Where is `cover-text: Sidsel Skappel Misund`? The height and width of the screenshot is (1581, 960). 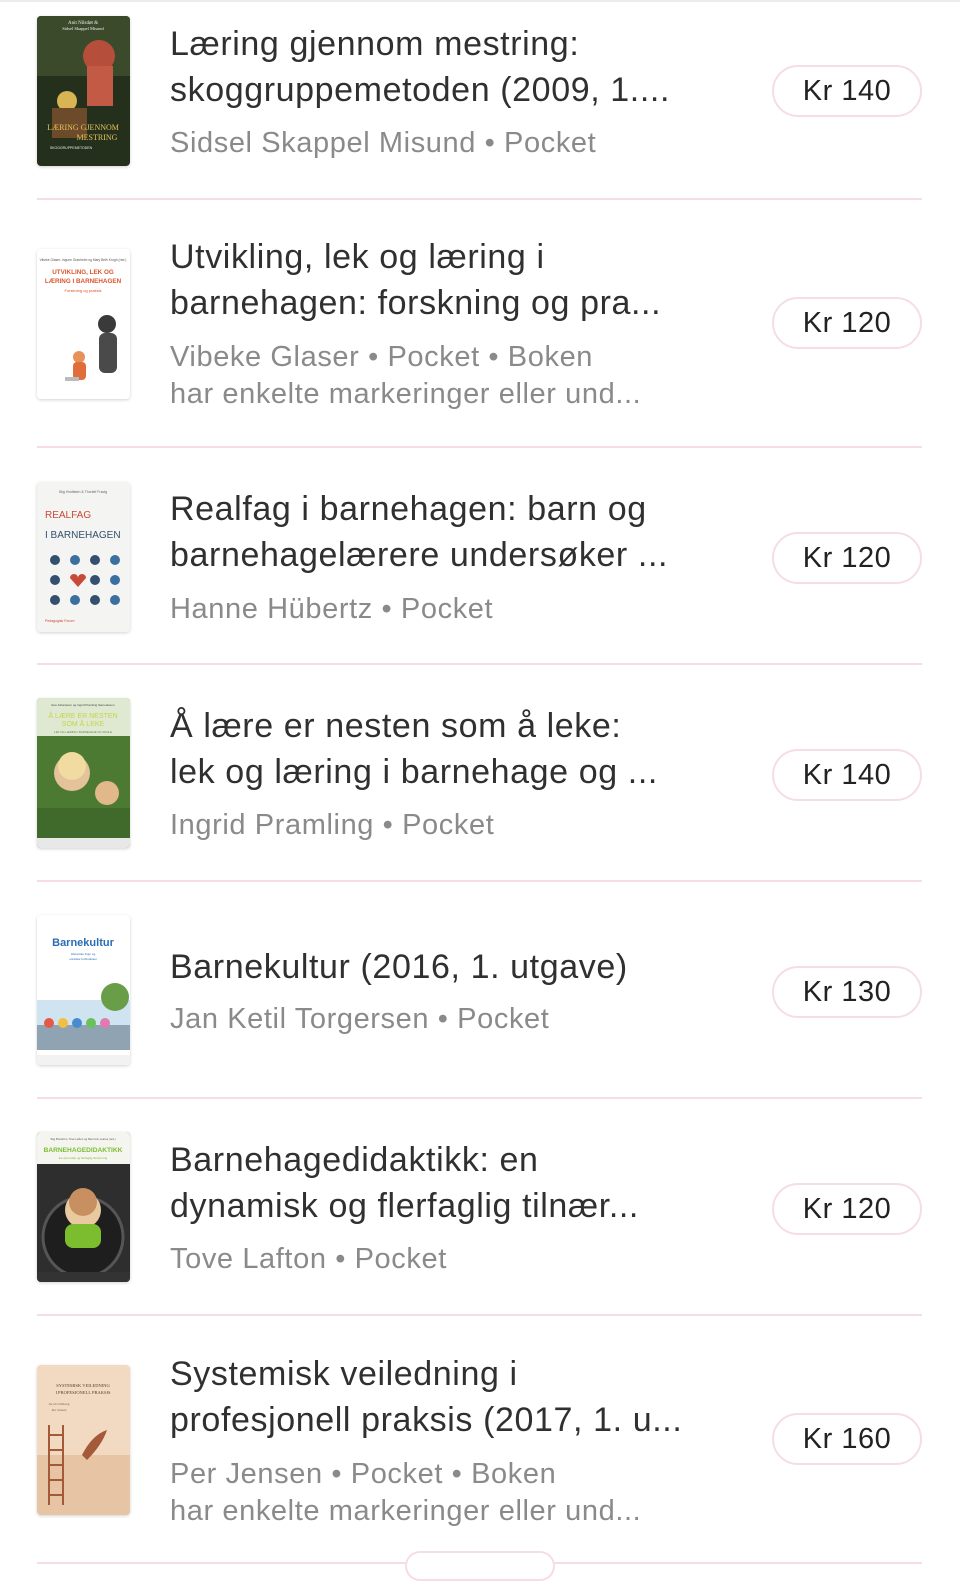 cover-text: Sidsel Skappel Misund is located at coordinates (83, 28).